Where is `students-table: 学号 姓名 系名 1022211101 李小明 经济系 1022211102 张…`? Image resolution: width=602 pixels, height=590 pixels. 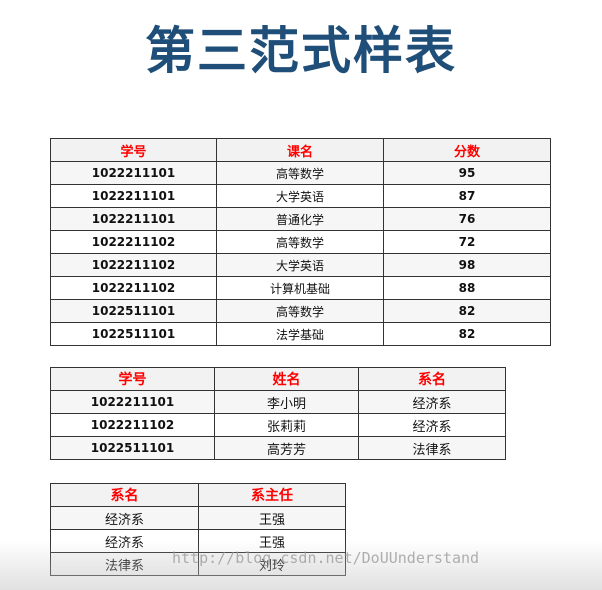
students-table: 学号 姓名 系名 1022211101 李小明 经济系 1022211102 张… is located at coordinates (278, 413).